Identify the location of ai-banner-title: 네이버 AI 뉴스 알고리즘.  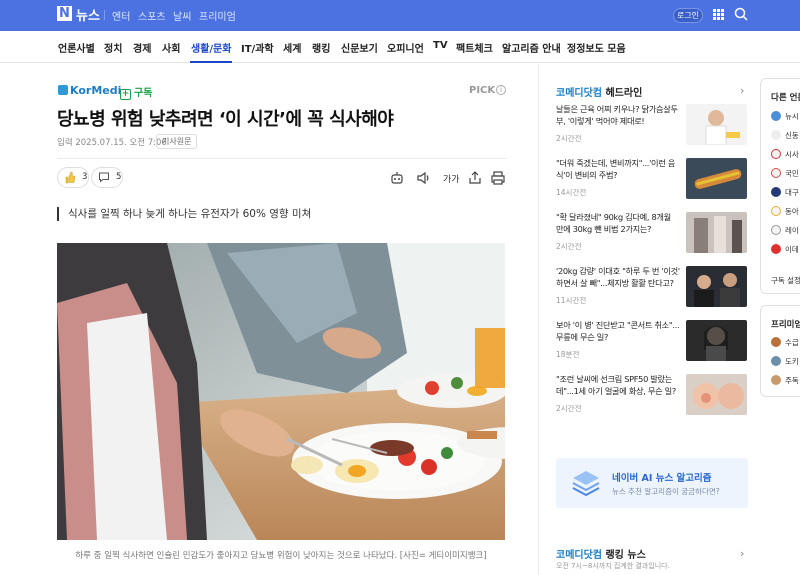
(661, 477).